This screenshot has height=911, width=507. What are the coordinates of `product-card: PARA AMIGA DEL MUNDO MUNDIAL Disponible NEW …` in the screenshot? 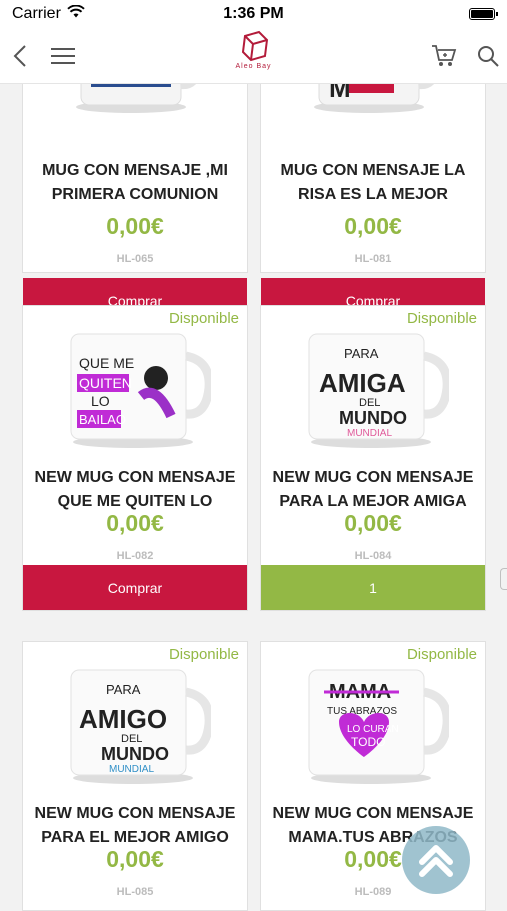 It's located at (373, 458).